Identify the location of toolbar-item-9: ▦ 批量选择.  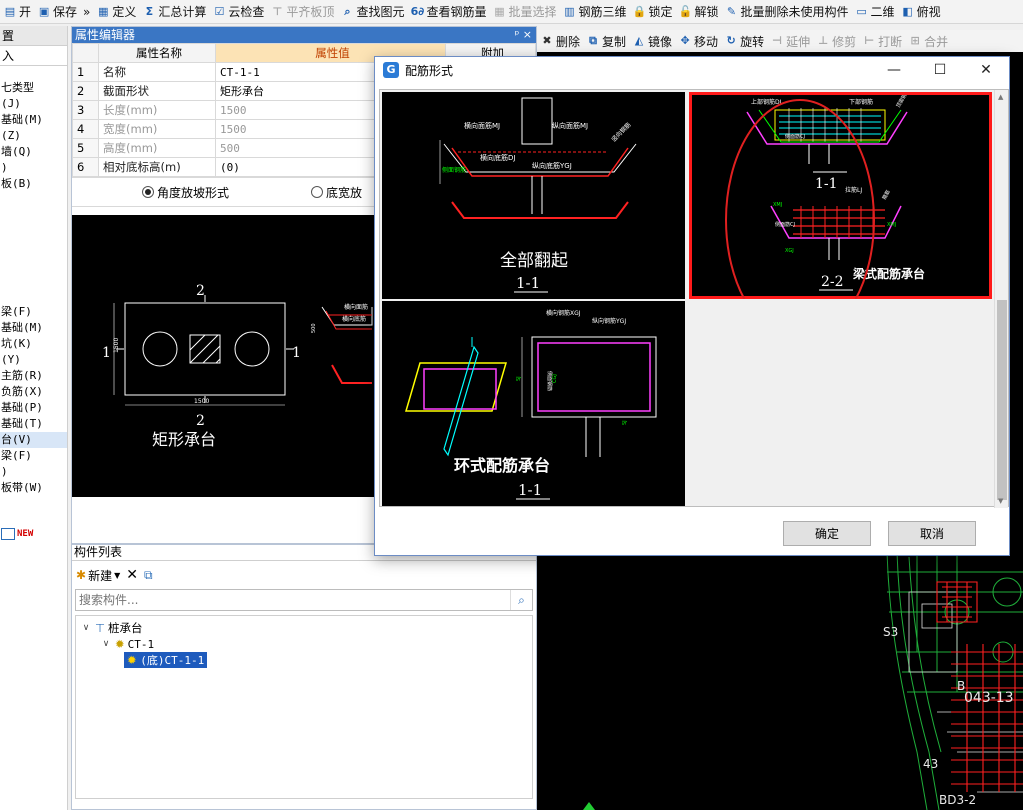
(524, 12).